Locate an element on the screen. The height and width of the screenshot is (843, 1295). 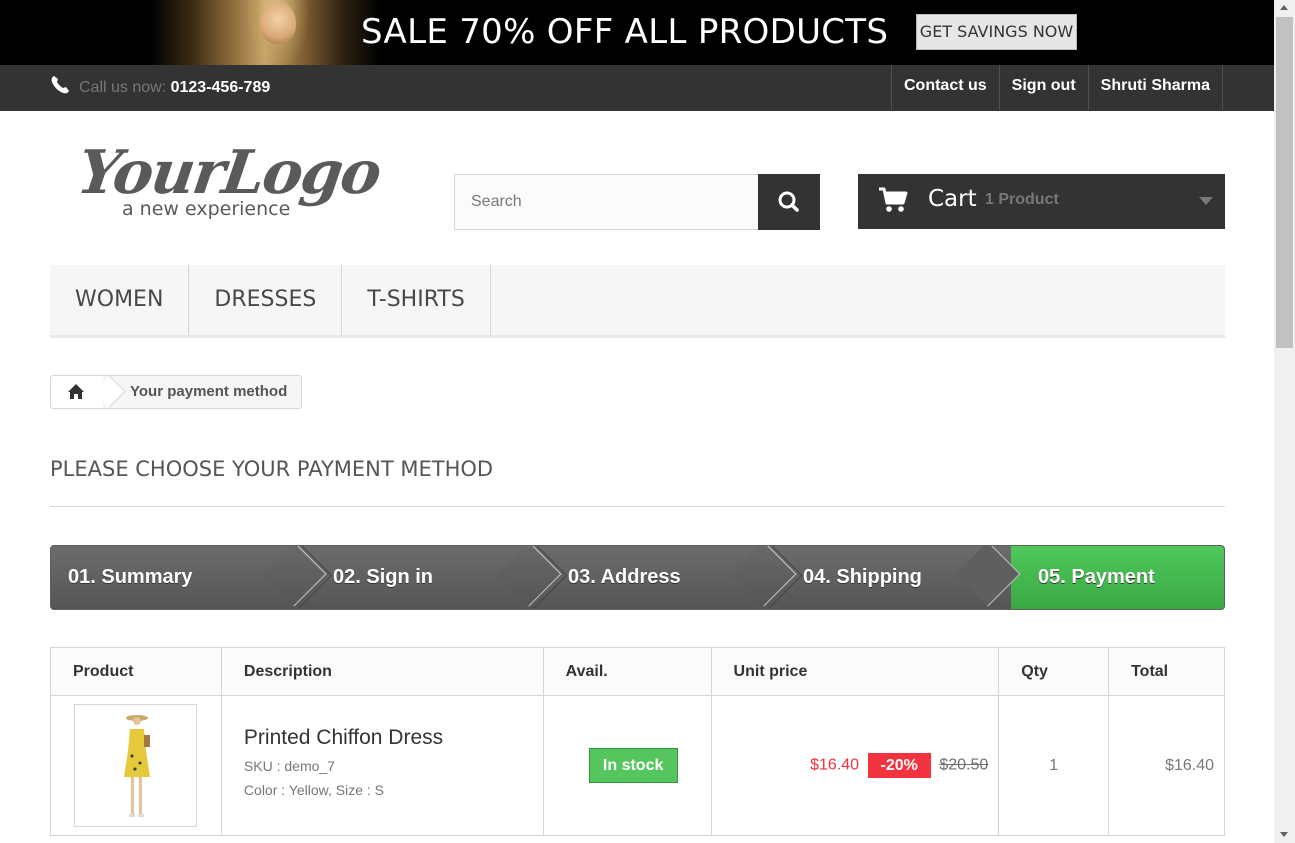
divider is located at coordinates (637, 506).